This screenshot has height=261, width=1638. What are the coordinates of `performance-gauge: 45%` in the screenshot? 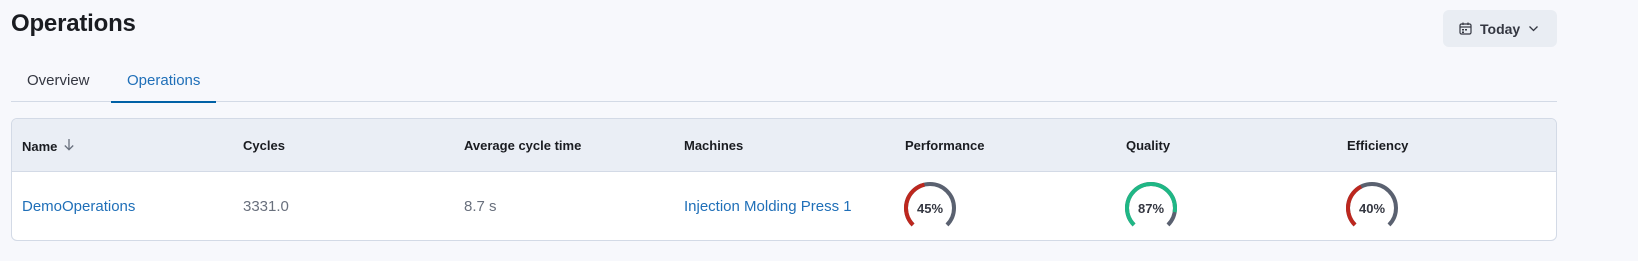 It's located at (930, 204).